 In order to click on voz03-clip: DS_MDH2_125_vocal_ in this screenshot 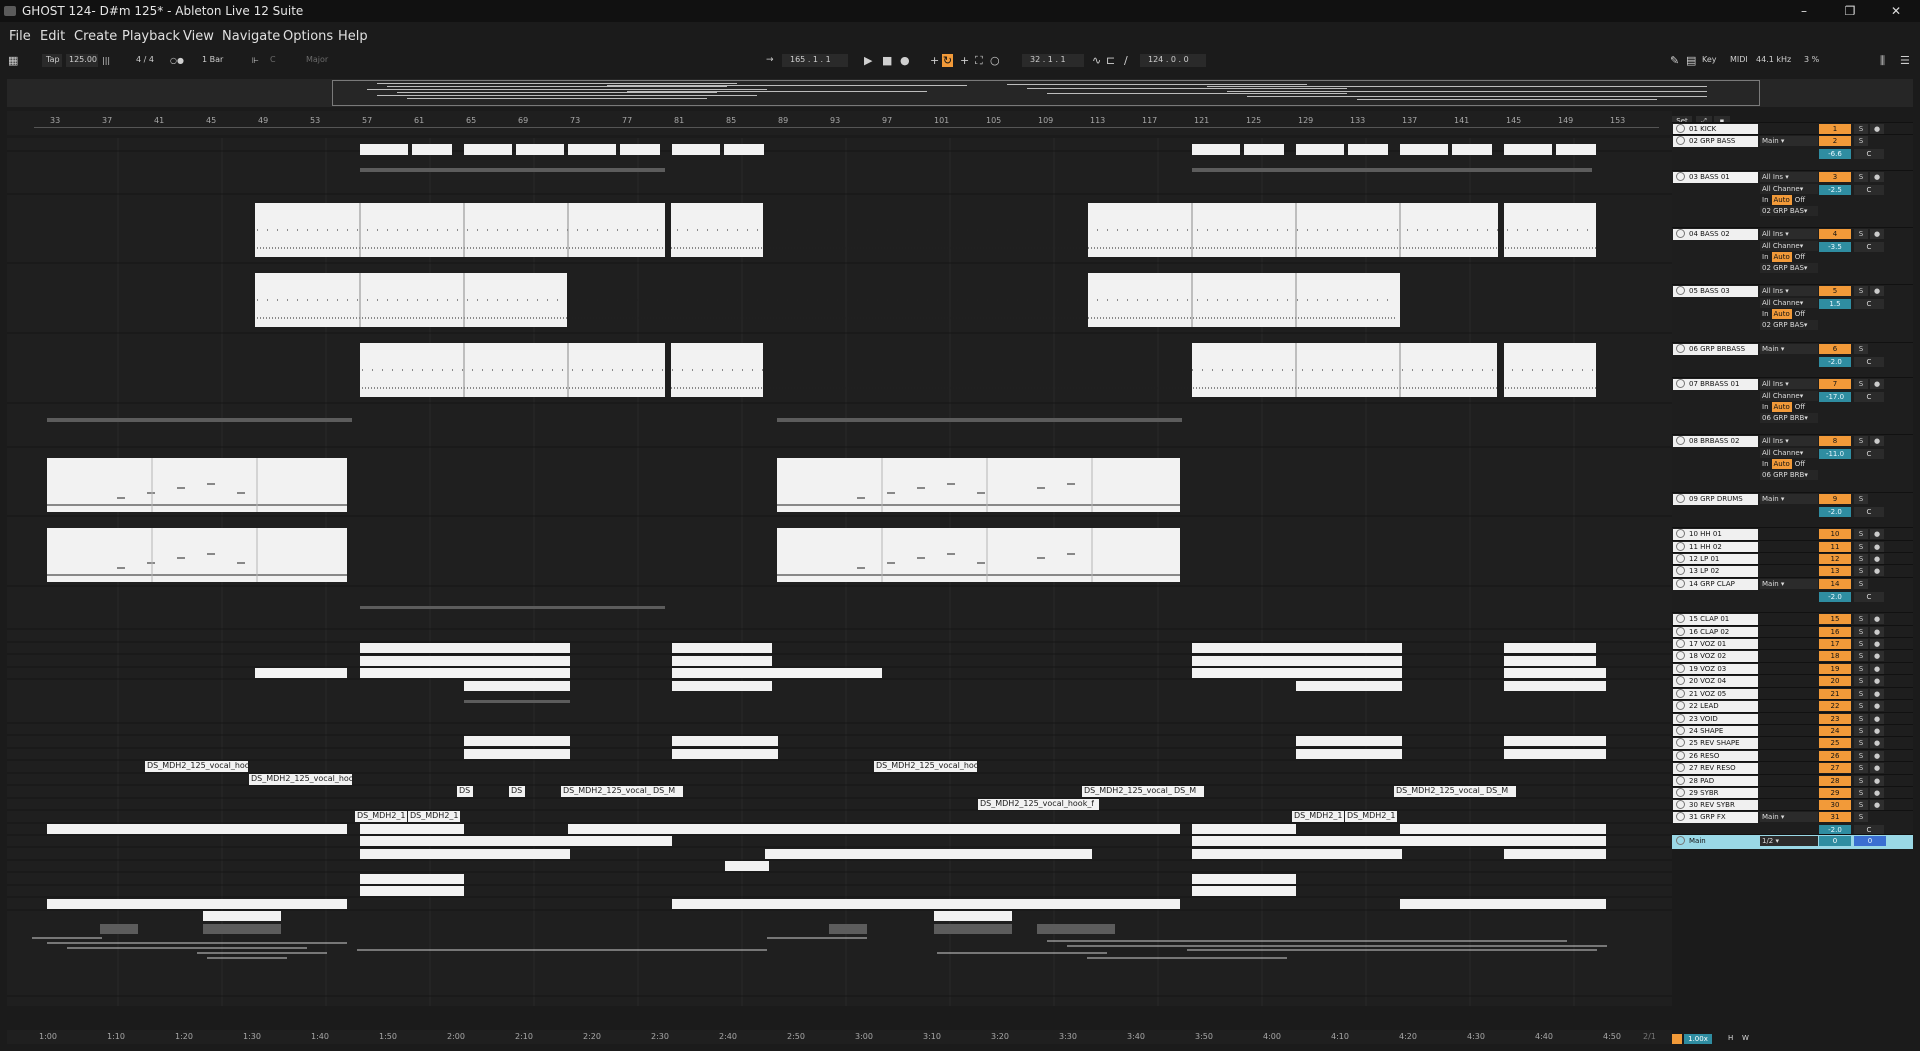, I will do `click(1443, 791)`.